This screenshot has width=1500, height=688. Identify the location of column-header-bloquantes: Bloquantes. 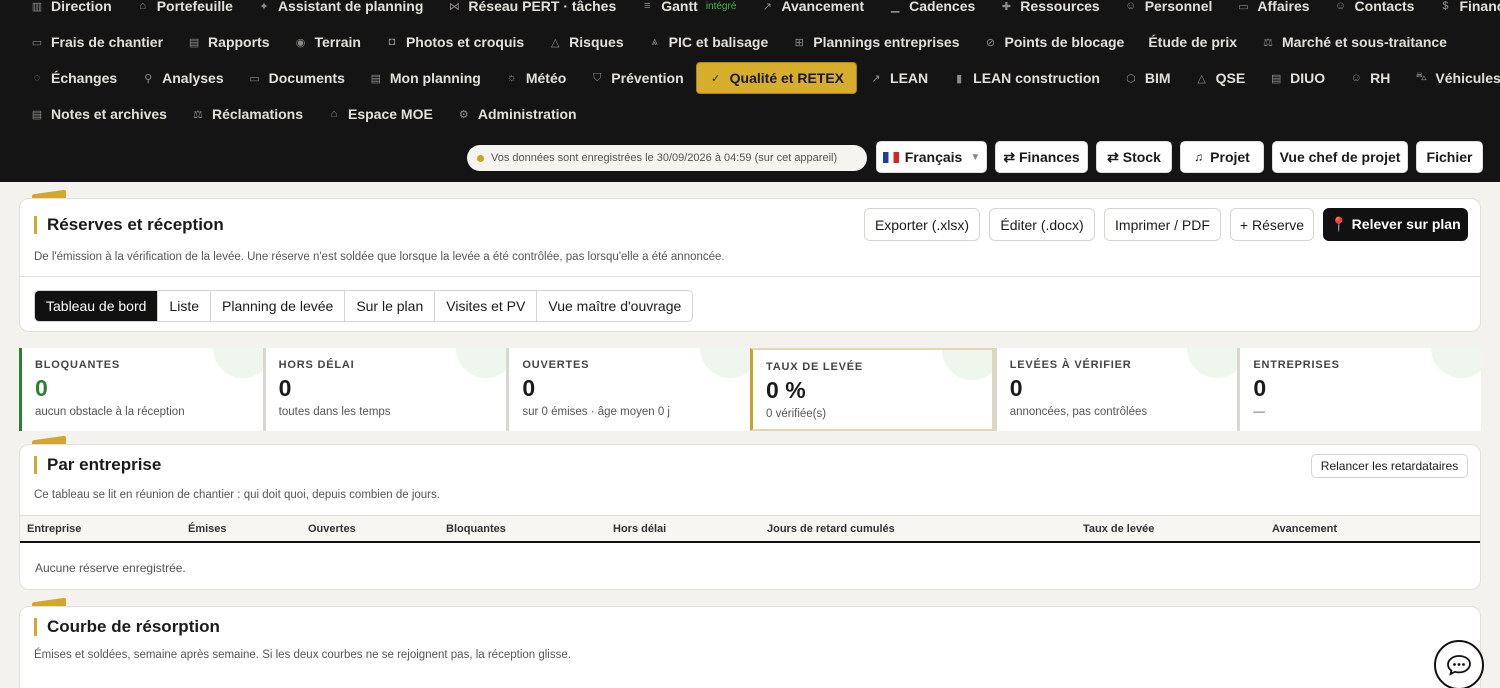
(476, 529).